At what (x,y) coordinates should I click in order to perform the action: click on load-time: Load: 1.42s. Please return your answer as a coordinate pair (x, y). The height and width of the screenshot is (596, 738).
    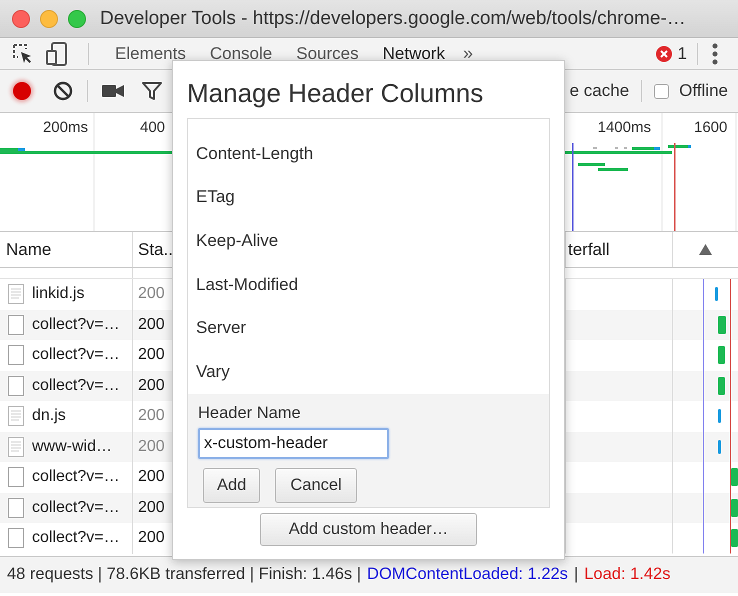
    Looking at the image, I should click on (627, 574).